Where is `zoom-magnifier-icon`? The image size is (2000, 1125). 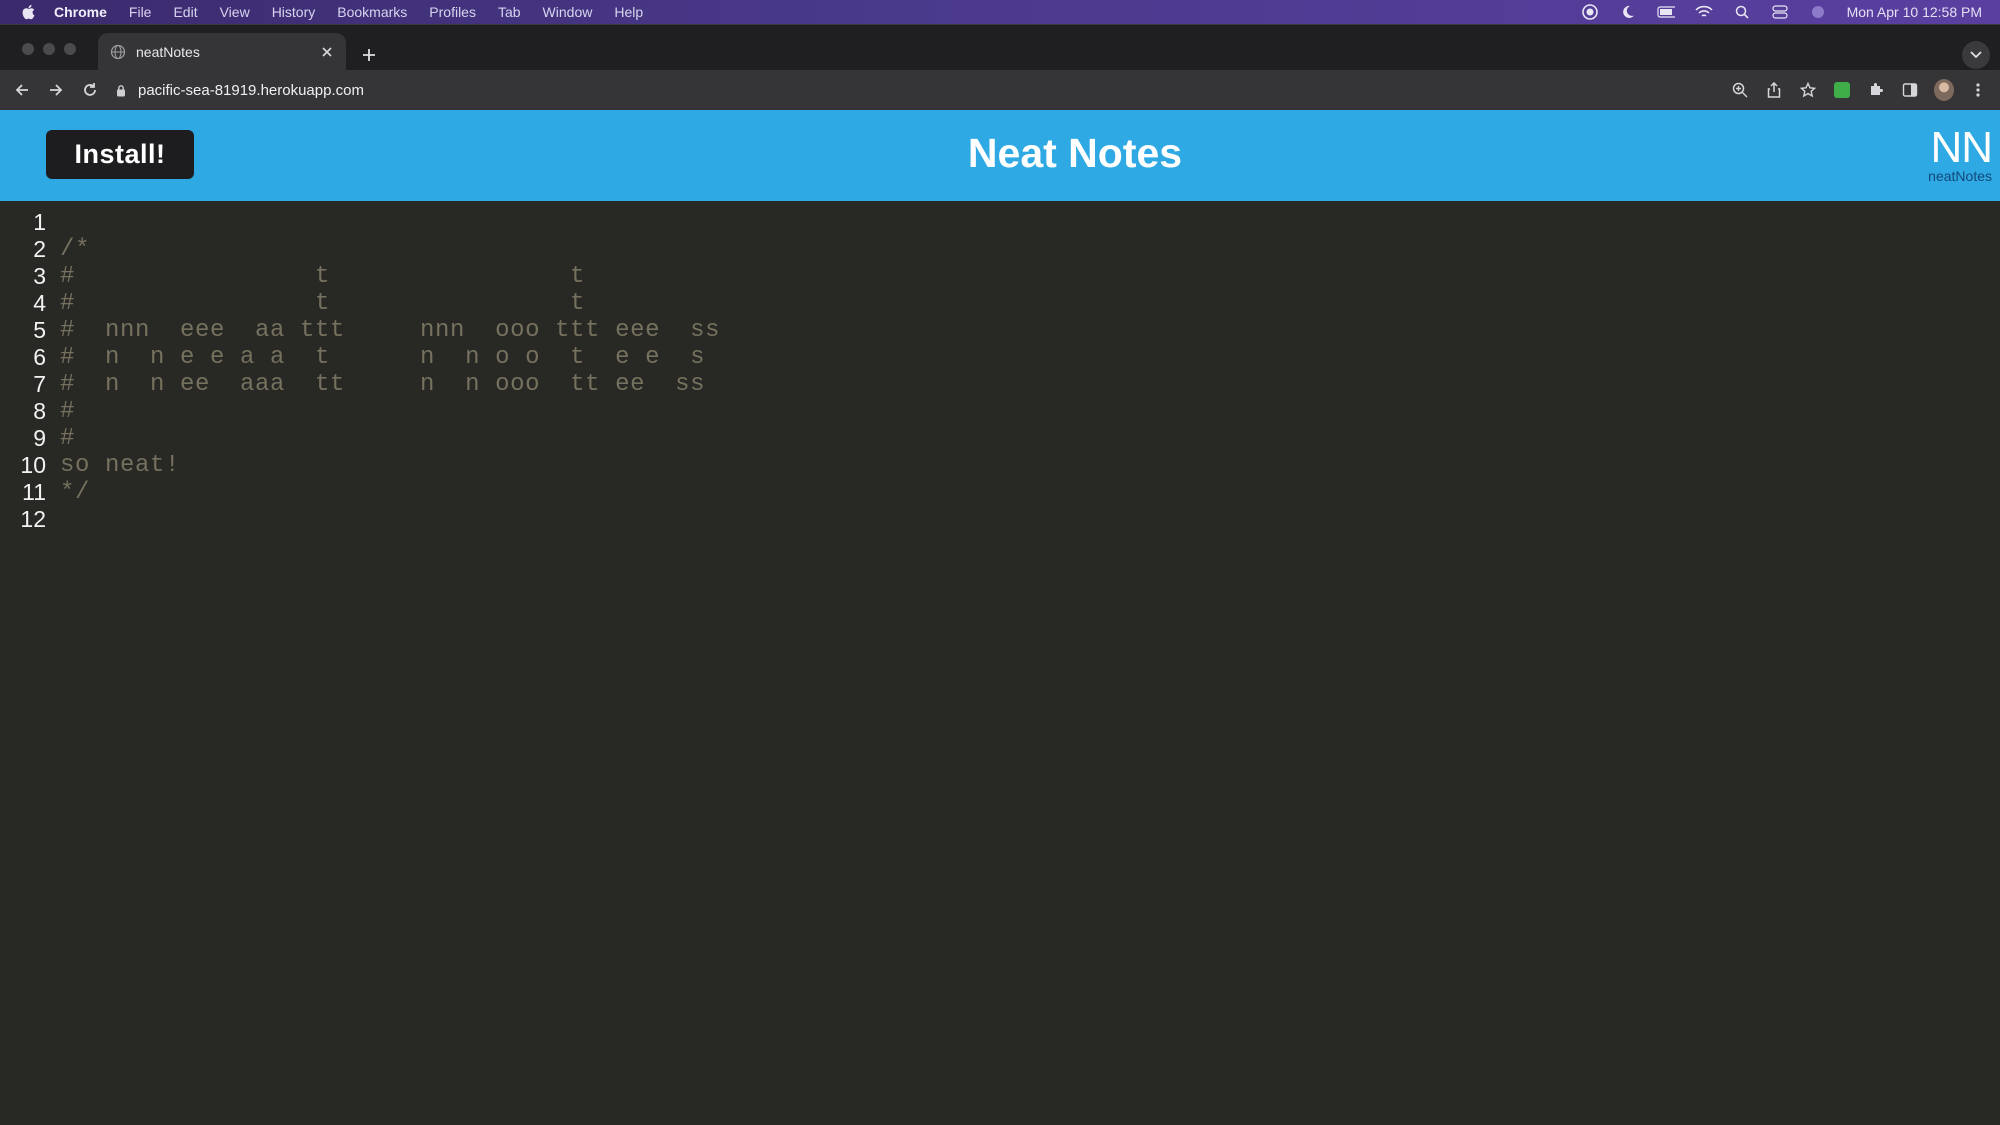
zoom-magnifier-icon is located at coordinates (1740, 90).